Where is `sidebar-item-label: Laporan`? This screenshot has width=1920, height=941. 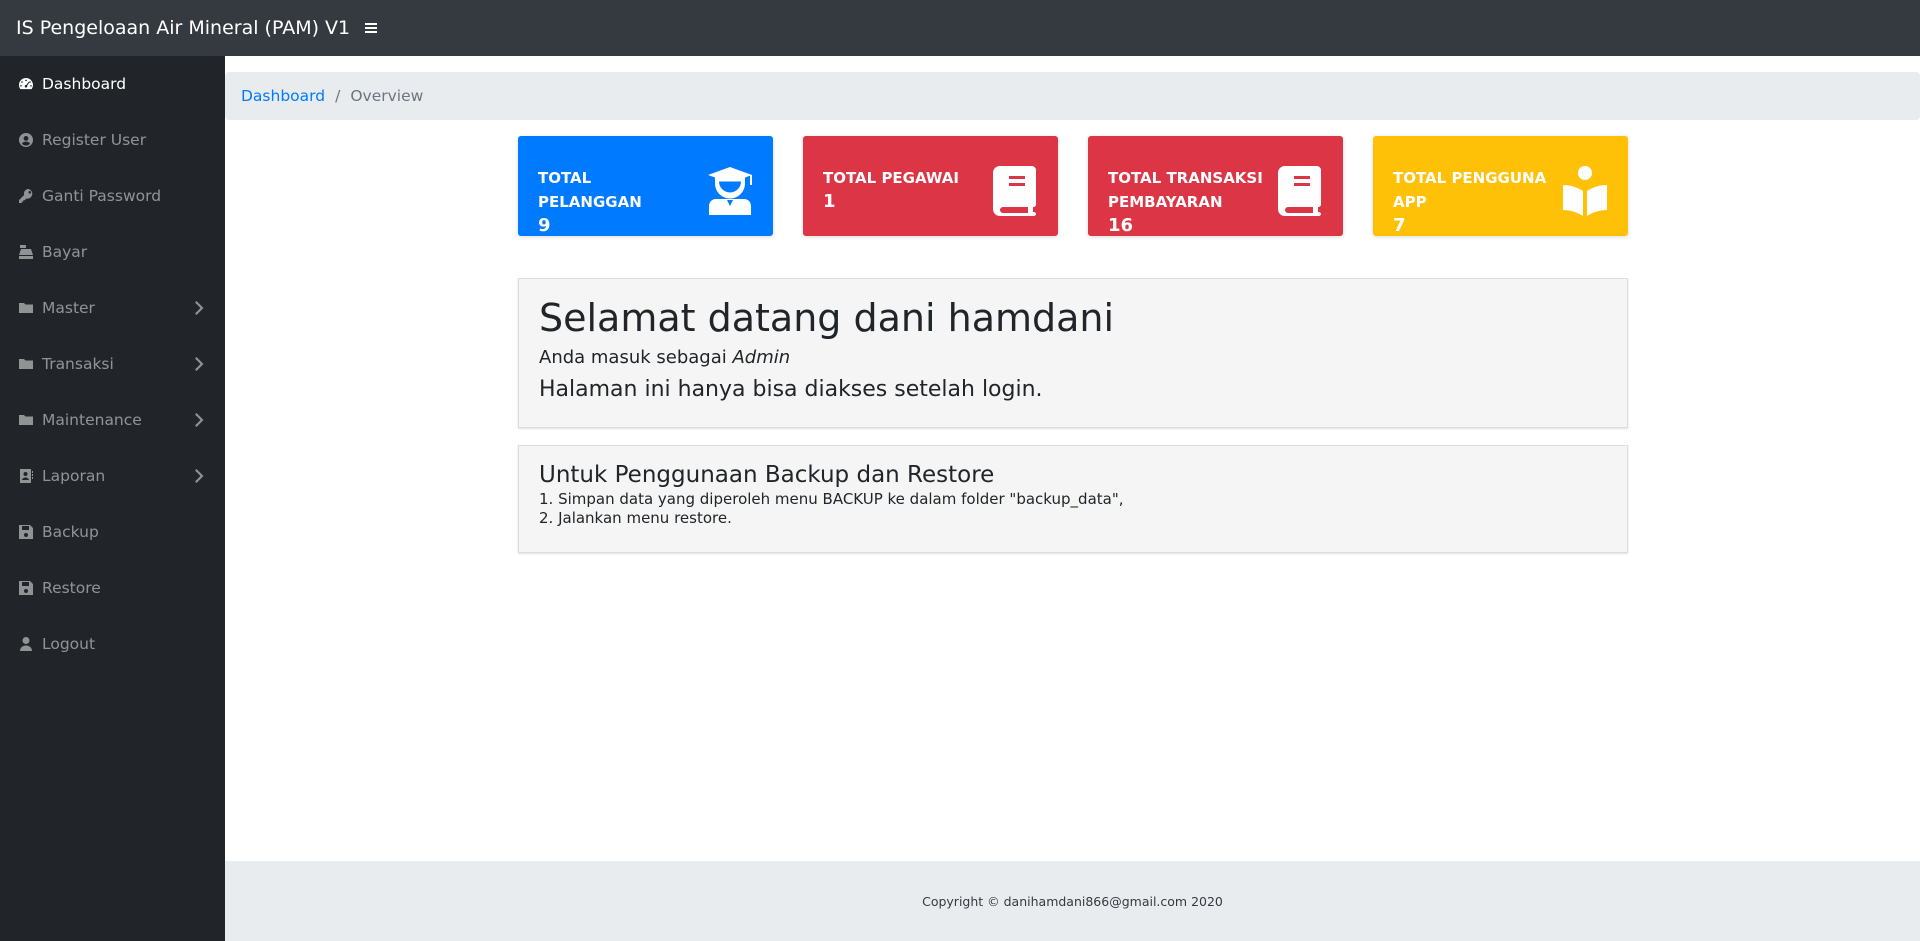 sidebar-item-label: Laporan is located at coordinates (74, 476).